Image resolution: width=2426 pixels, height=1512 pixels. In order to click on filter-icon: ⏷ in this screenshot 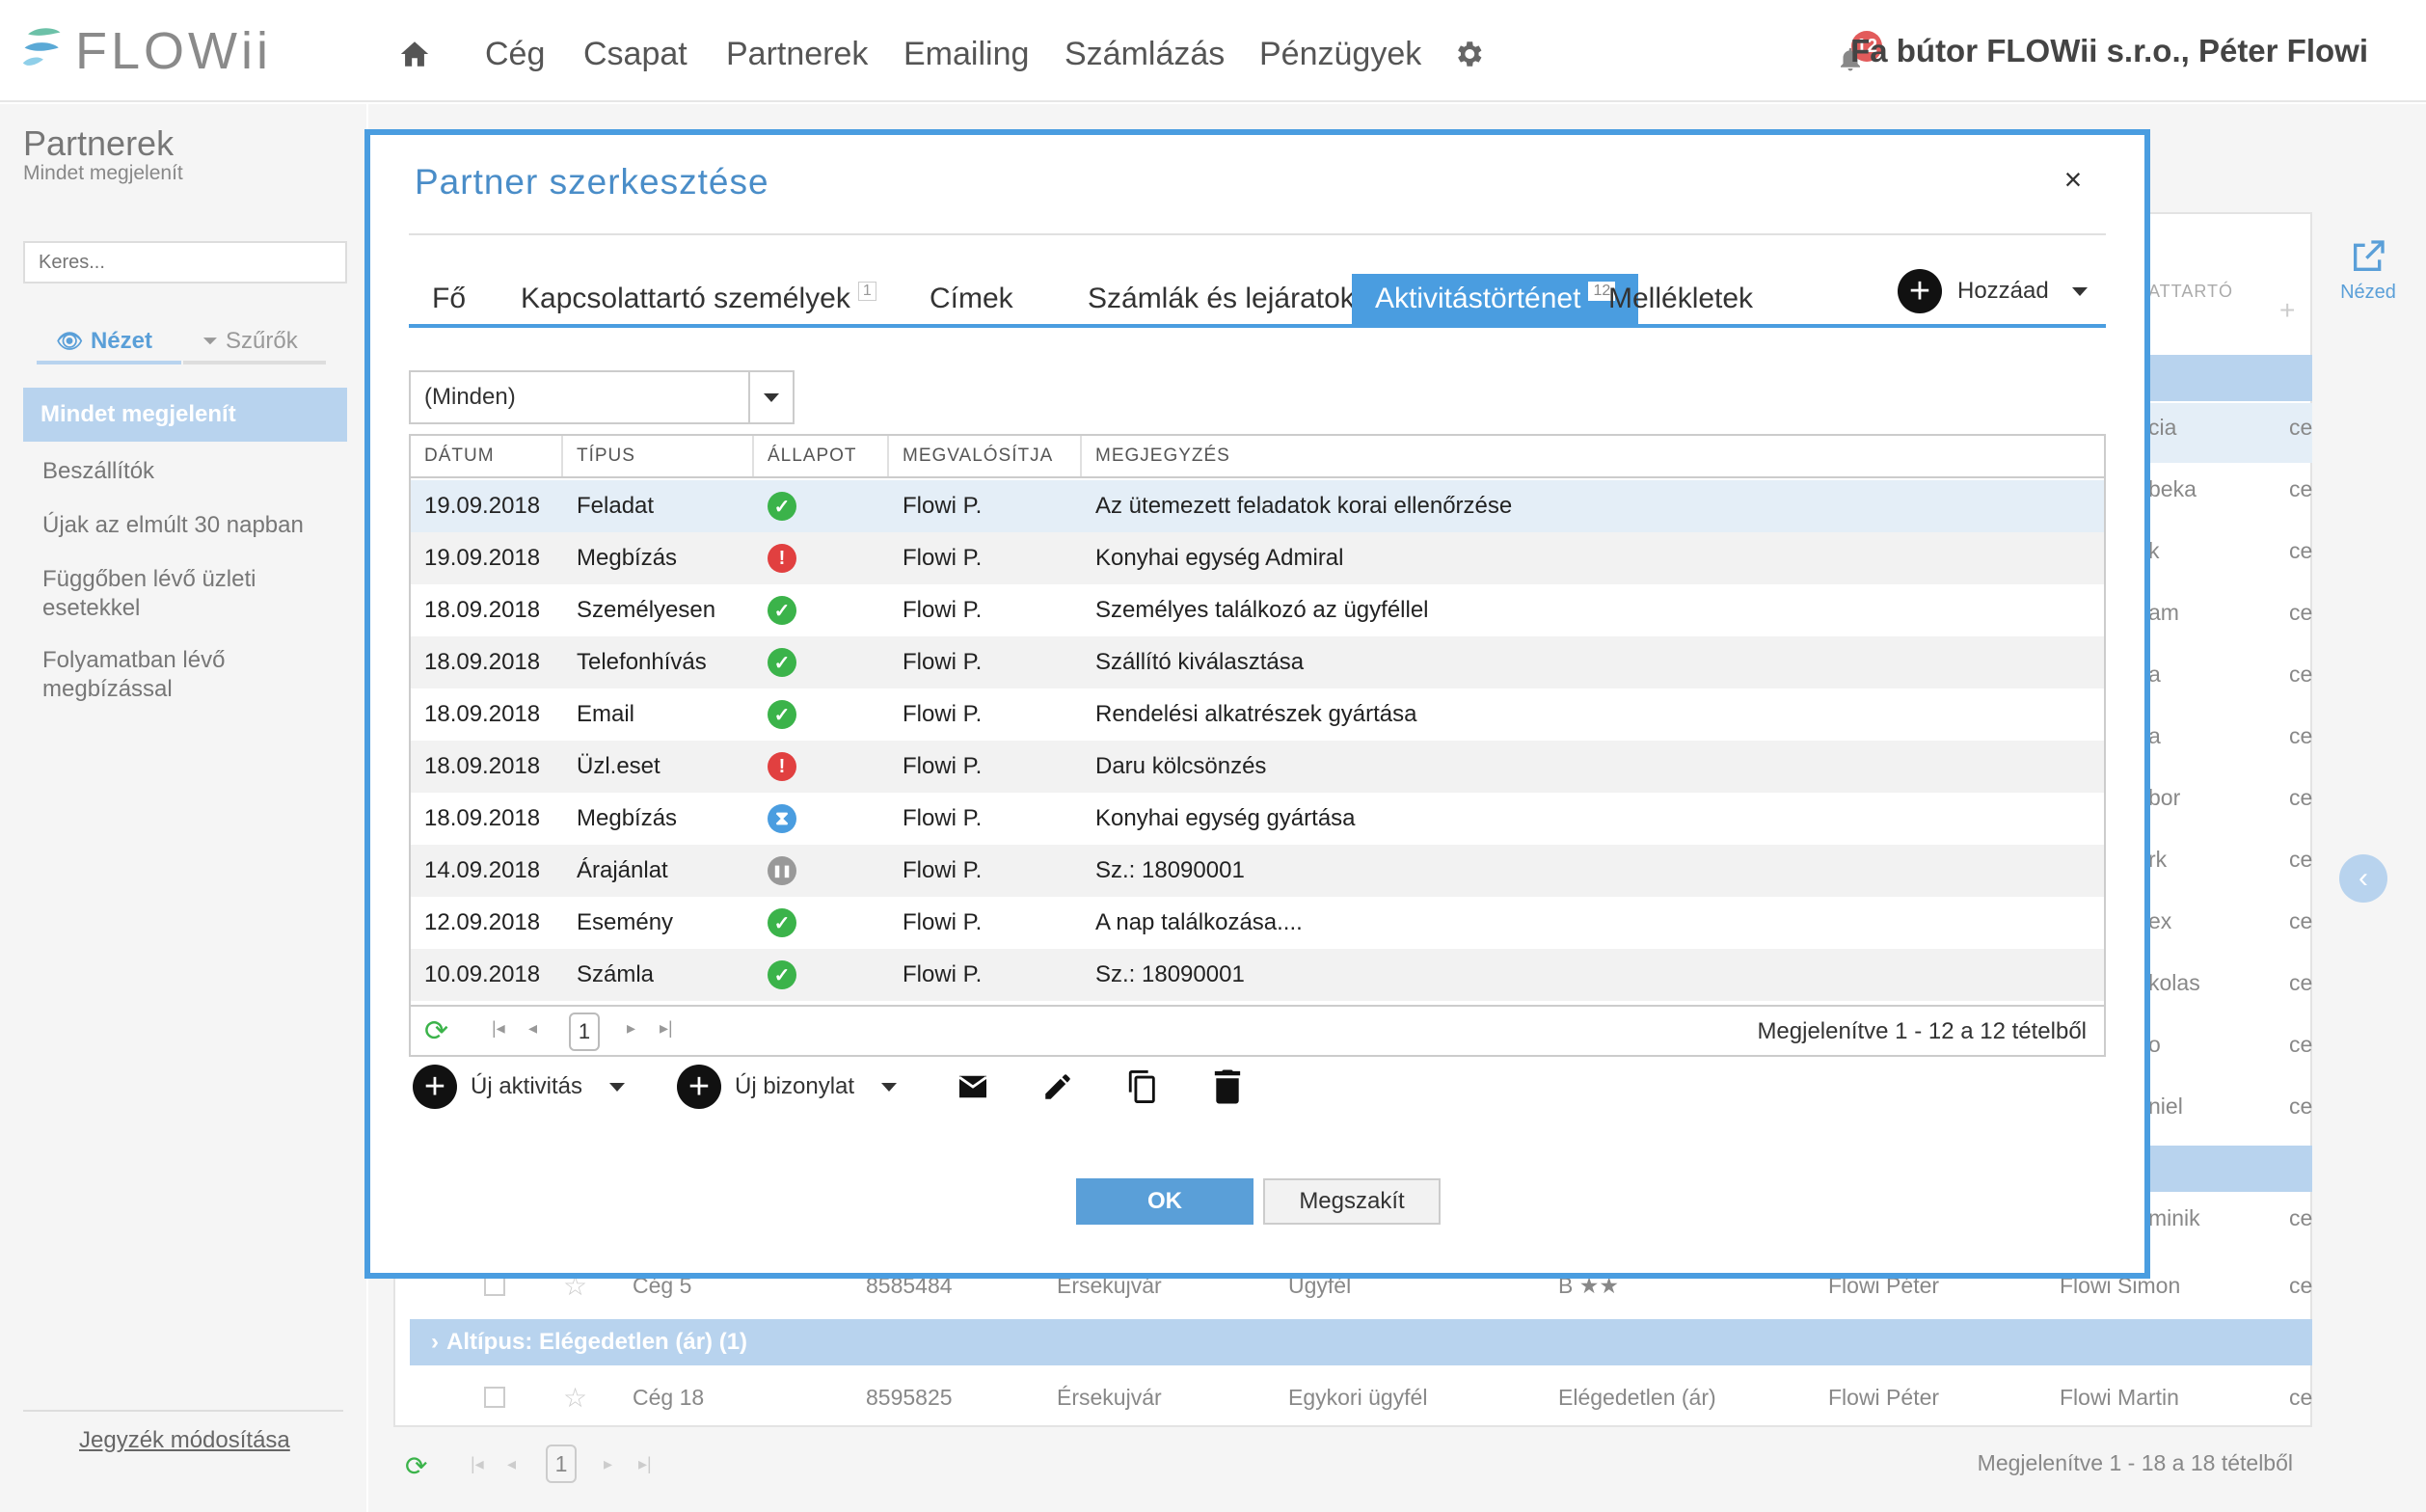, I will do `click(210, 341)`.